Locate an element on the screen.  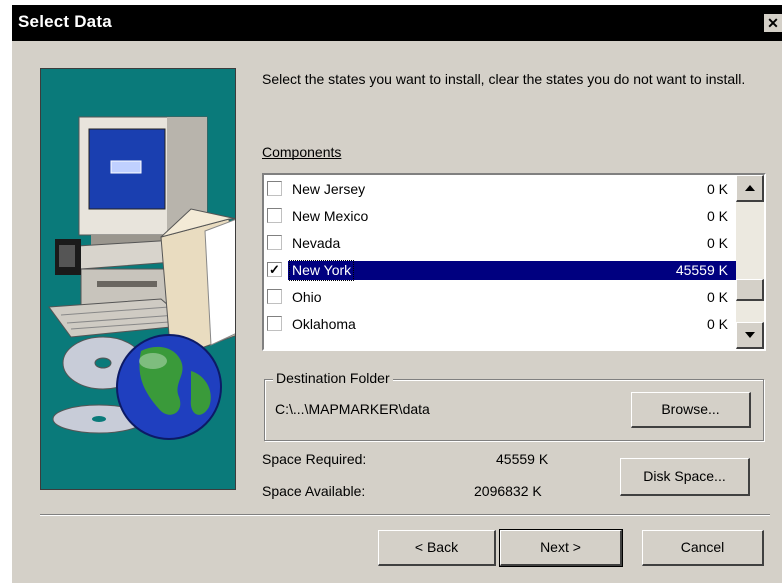
close-icon: ✕ is located at coordinates (773, 23).